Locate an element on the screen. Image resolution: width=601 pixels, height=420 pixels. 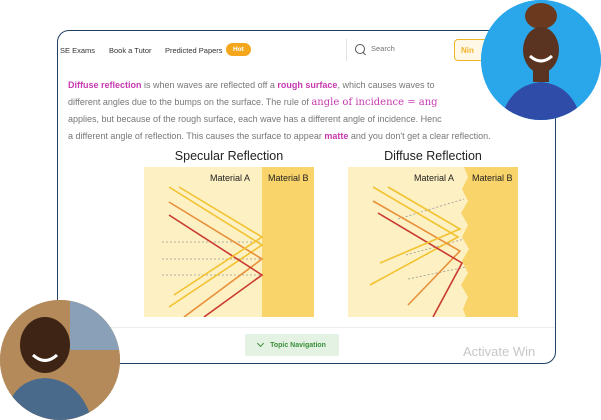
specular-title: Specular Reflection is located at coordinates (229, 156).